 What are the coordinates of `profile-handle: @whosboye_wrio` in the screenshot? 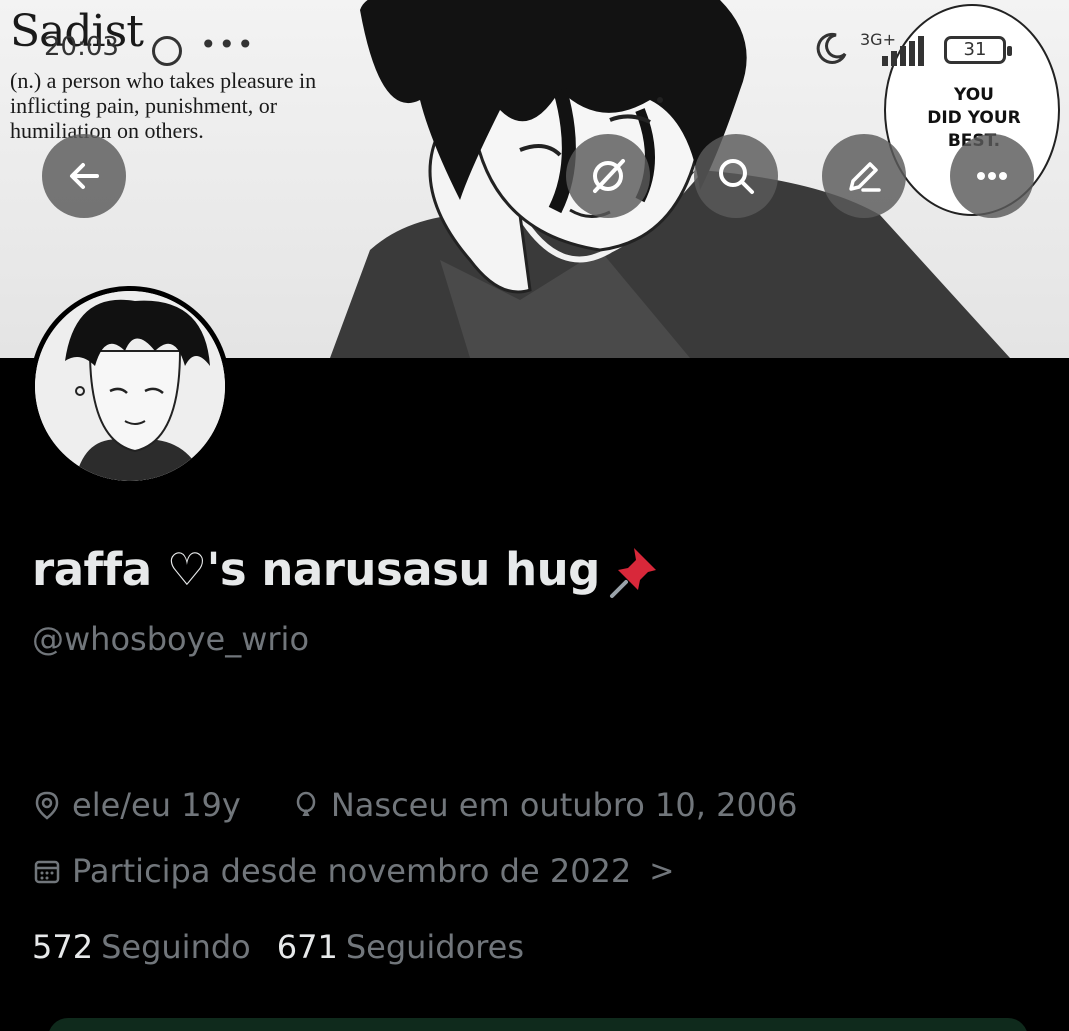 It's located at (171, 639).